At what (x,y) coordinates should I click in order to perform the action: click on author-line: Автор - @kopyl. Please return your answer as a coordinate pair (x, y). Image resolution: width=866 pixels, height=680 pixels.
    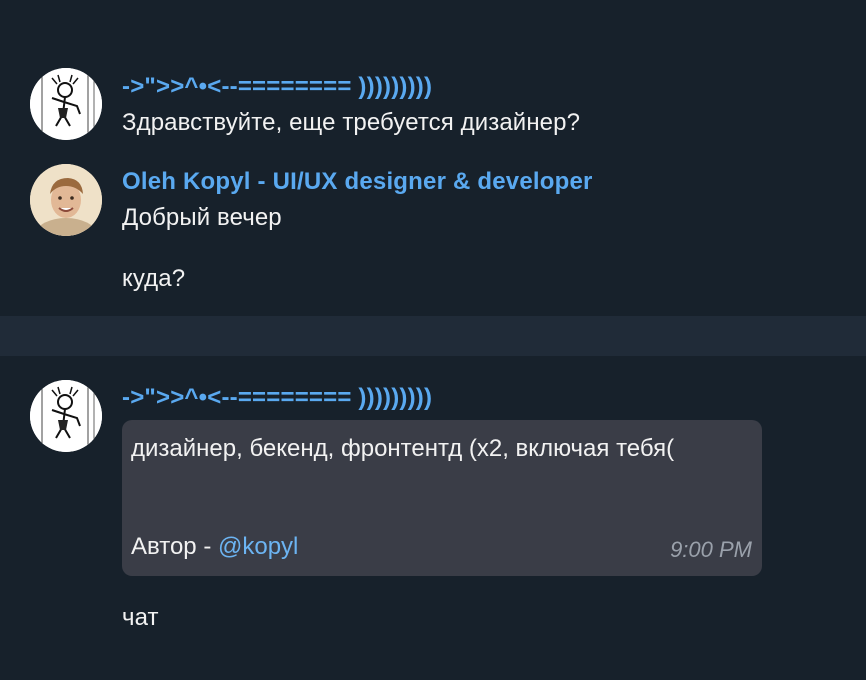
    Looking at the image, I should click on (214, 547).